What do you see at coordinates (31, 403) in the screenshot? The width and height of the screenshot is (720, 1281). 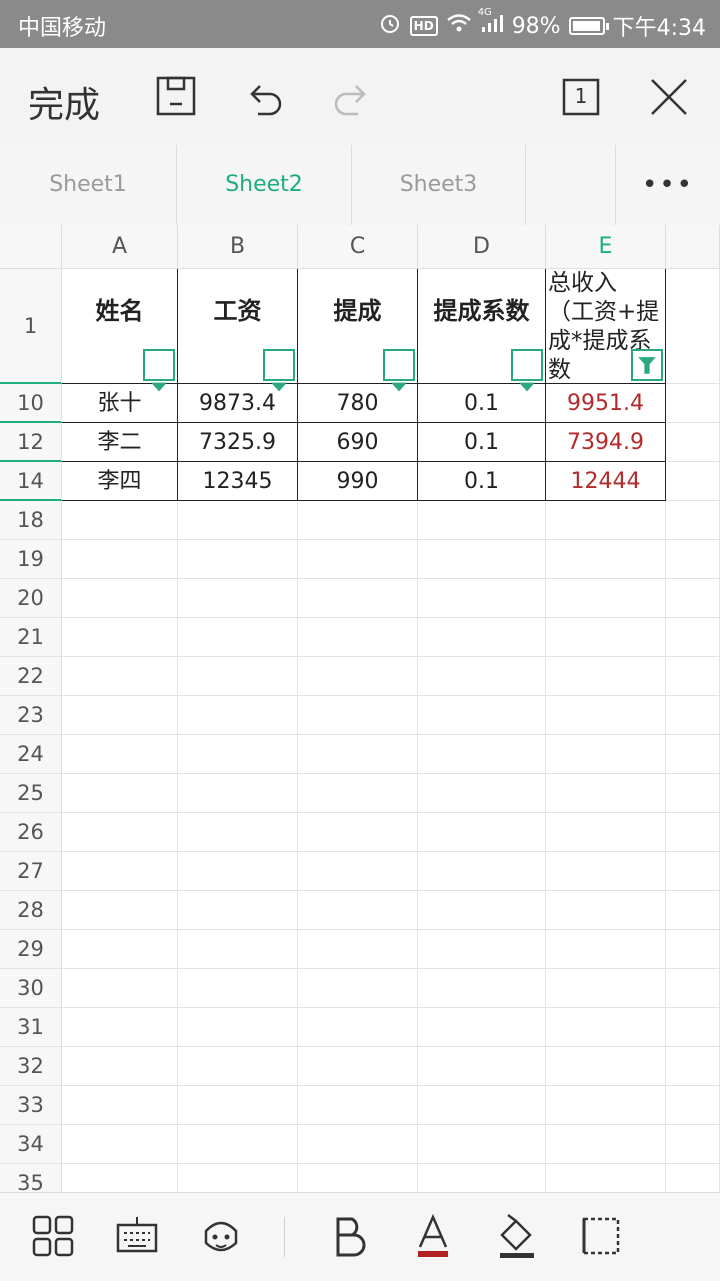 I see `row-header: 10` at bounding box center [31, 403].